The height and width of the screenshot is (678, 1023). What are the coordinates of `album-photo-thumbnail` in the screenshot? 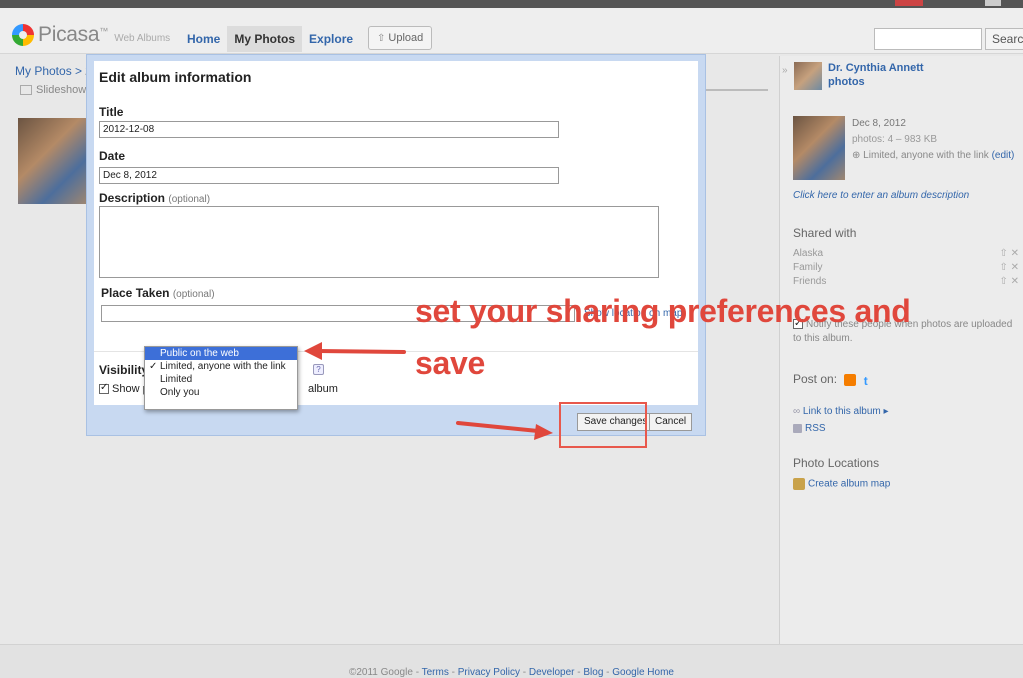 It's located at (53, 161).